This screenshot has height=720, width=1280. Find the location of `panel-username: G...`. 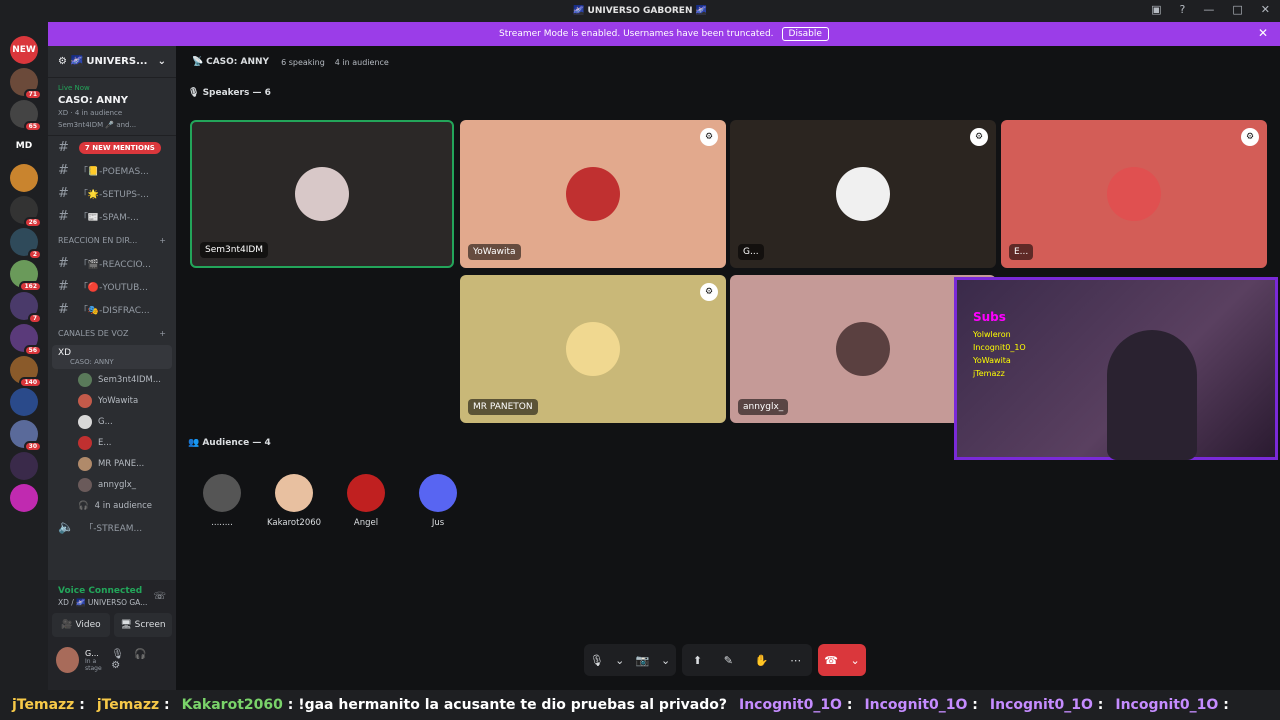

panel-username: G... is located at coordinates (92, 653).